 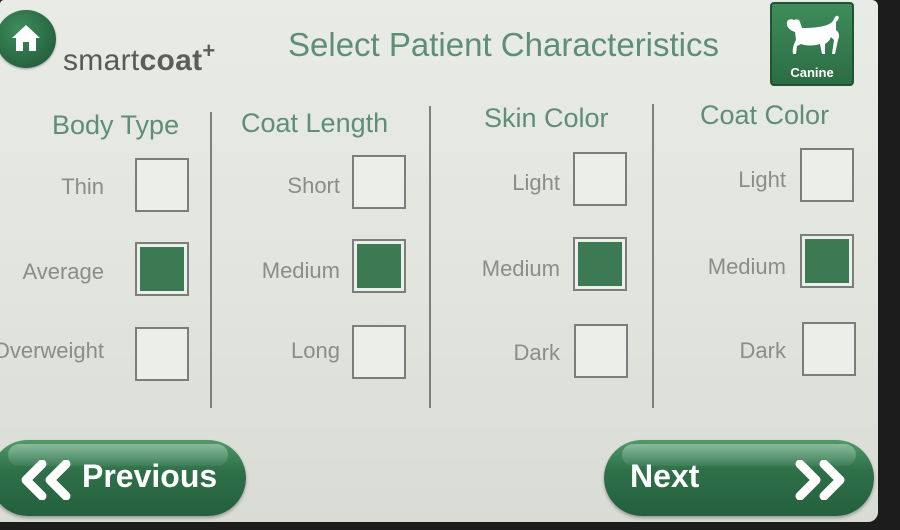 What do you see at coordinates (46, 480) in the screenshot?
I see `double-chevron-left-icon` at bounding box center [46, 480].